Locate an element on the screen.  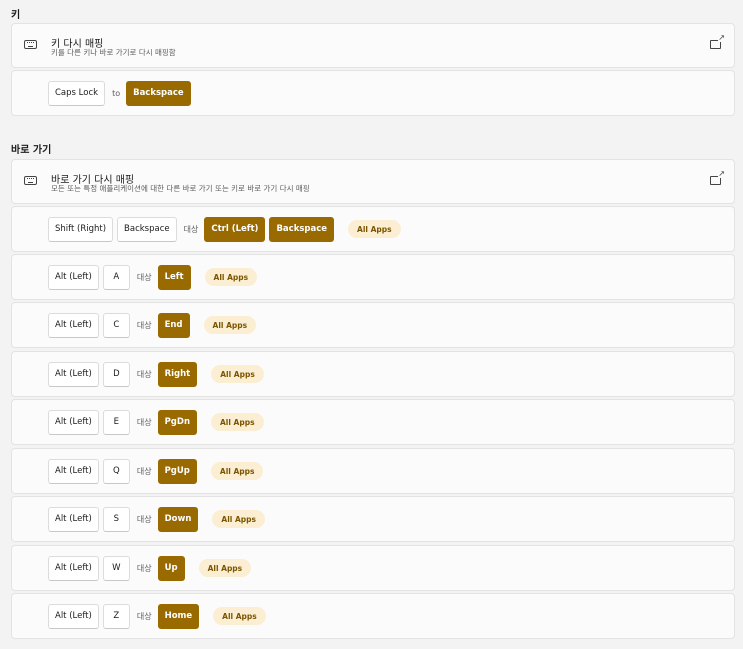
target-shortcut-key: Right is located at coordinates (177, 374).